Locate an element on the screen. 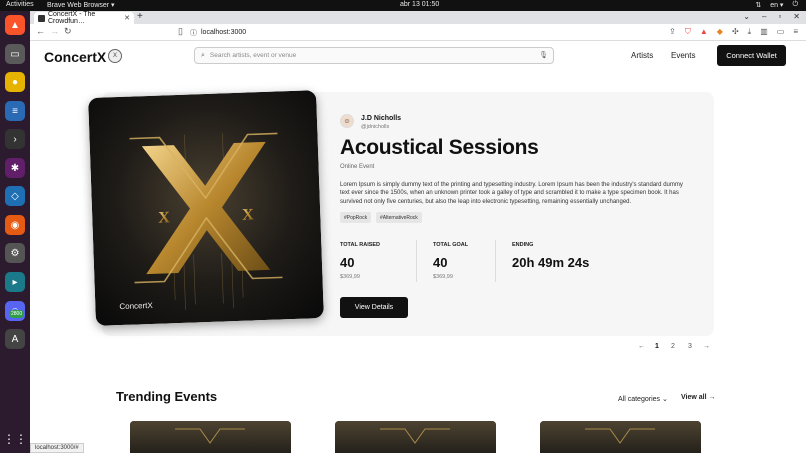 The width and height of the screenshot is (806, 453). extensions-icon: ✣ is located at coordinates (735, 32).